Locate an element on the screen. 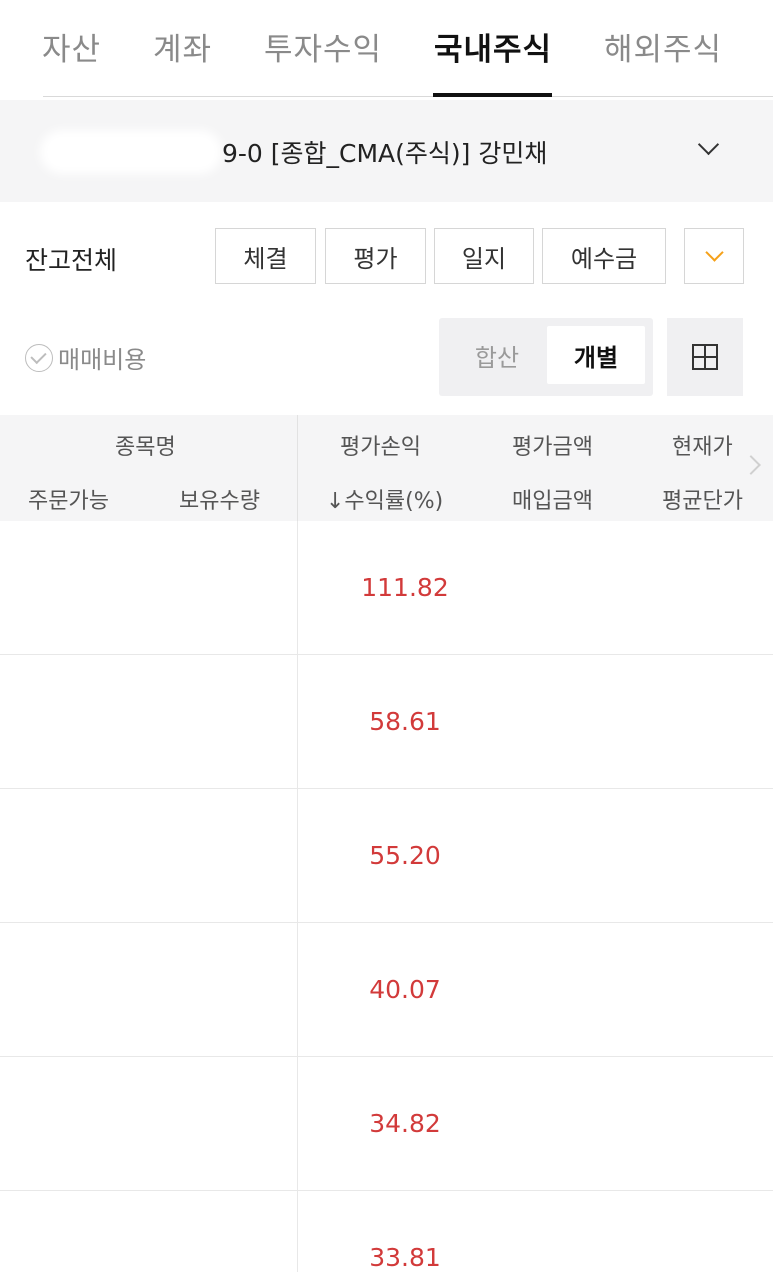 The height and width of the screenshot is (1272, 773). table-row: 111.82 is located at coordinates (386, 588).